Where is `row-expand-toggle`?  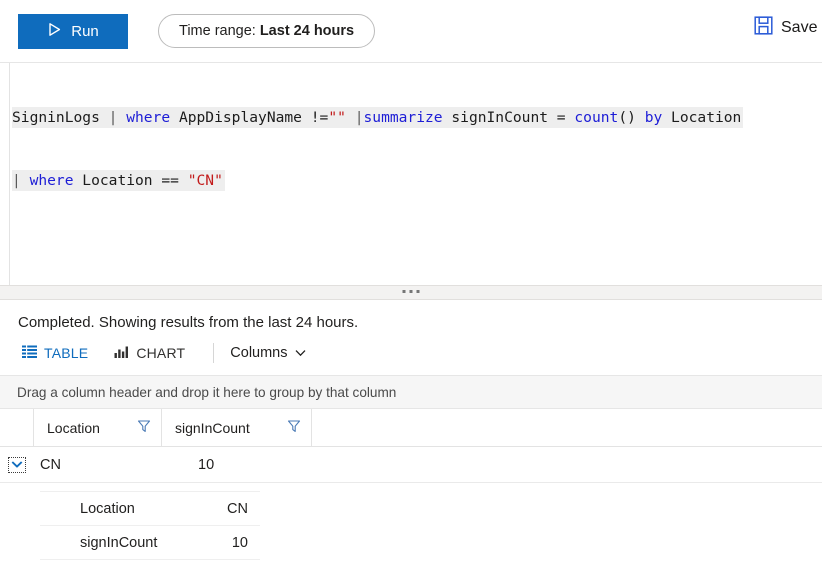
row-expand-toggle is located at coordinates (17, 465).